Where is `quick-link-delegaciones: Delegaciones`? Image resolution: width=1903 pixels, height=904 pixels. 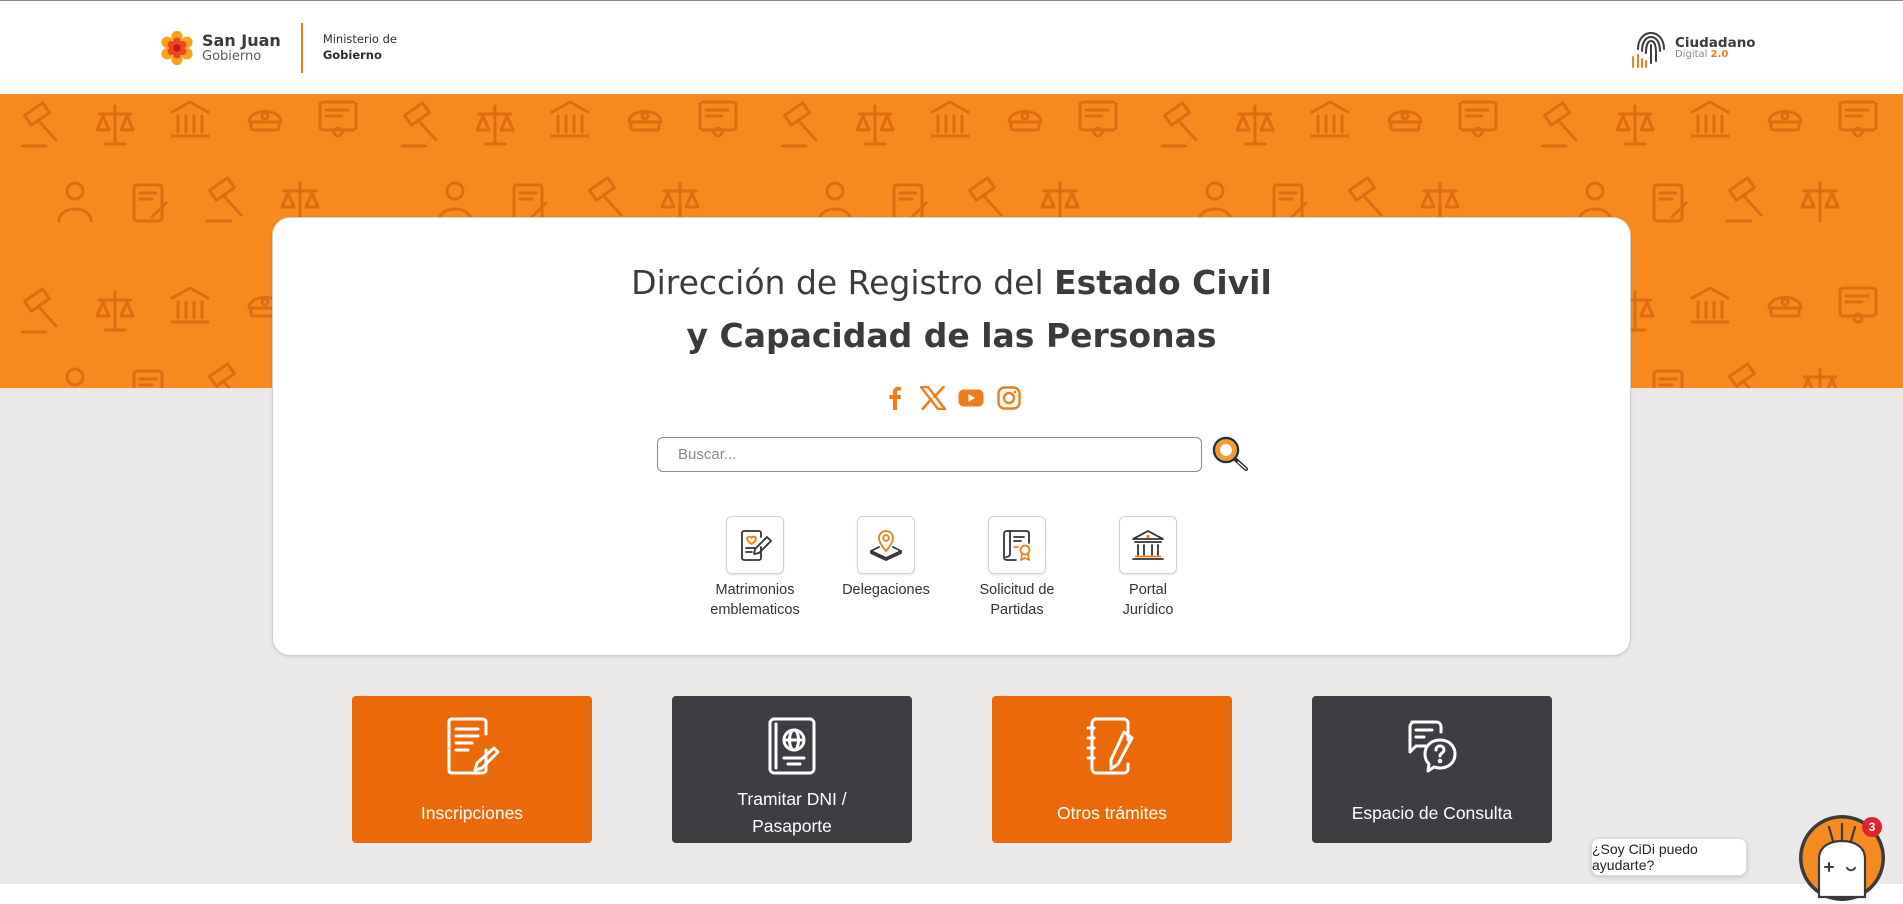
quick-link-delegaciones: Delegaciones is located at coordinates (886, 568).